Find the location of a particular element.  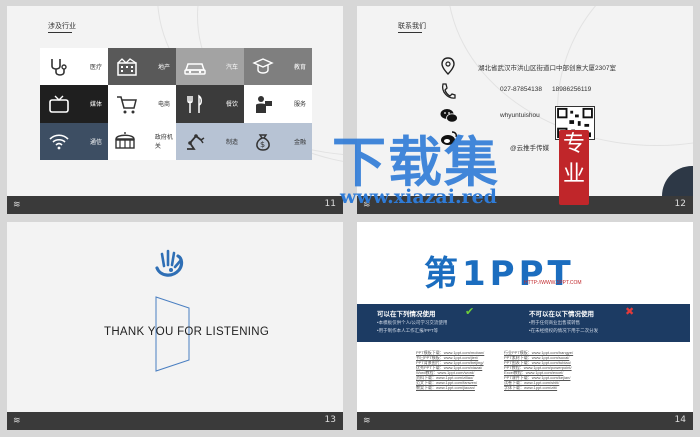

industry-label: 媒体 is located at coordinates (96, 105).